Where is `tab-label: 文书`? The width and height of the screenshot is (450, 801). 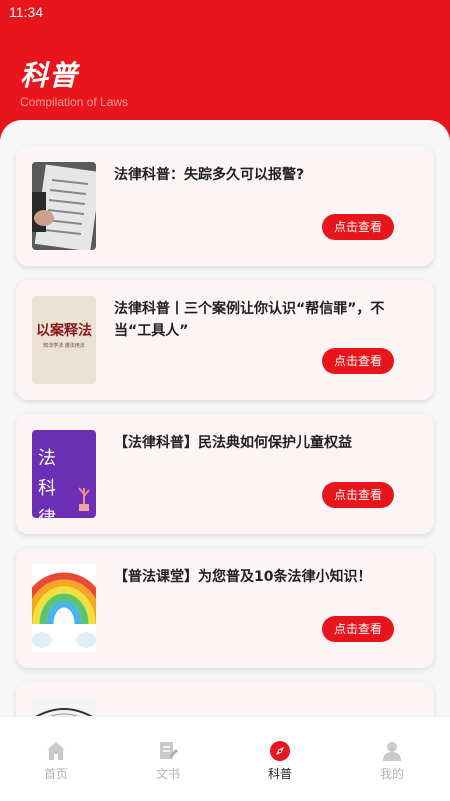
tab-label: 文书 is located at coordinates (167, 774).